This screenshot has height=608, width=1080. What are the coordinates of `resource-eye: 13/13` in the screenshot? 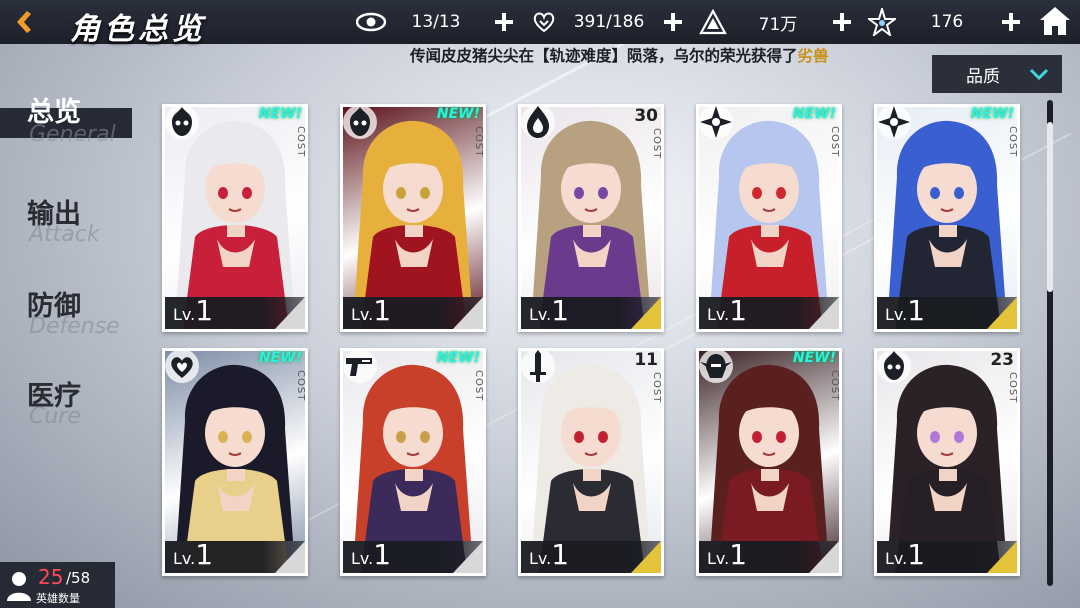 It's located at (421, 22).